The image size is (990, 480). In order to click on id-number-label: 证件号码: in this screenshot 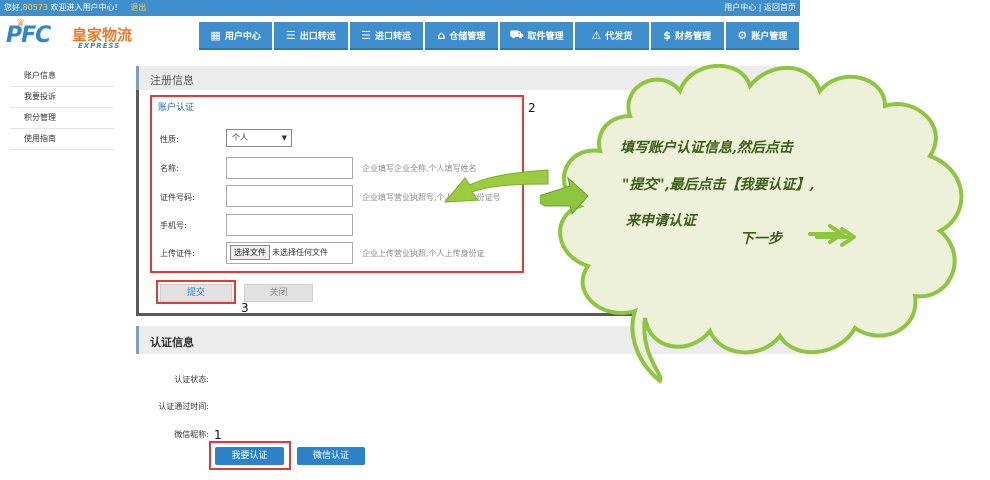, I will do `click(177, 197)`.